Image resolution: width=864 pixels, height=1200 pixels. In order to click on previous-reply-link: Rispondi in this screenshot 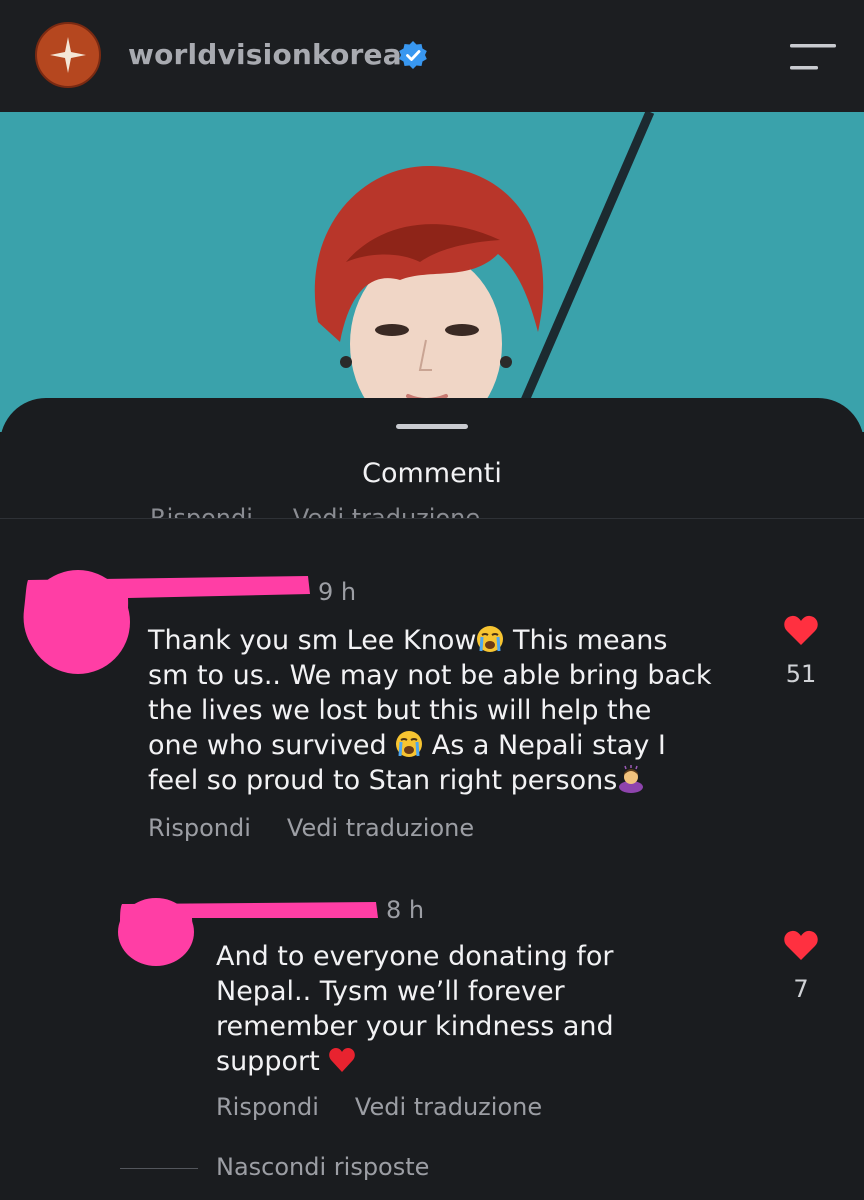, I will do `click(201, 511)`.